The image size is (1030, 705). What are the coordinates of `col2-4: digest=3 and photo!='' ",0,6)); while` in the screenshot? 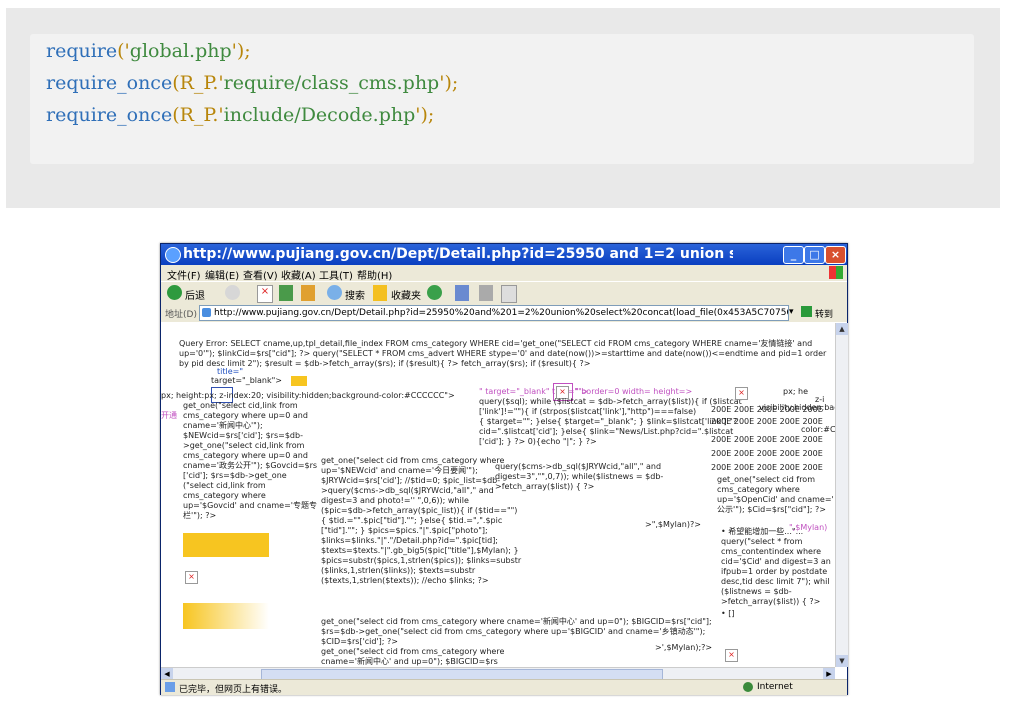 It's located at (395, 500).